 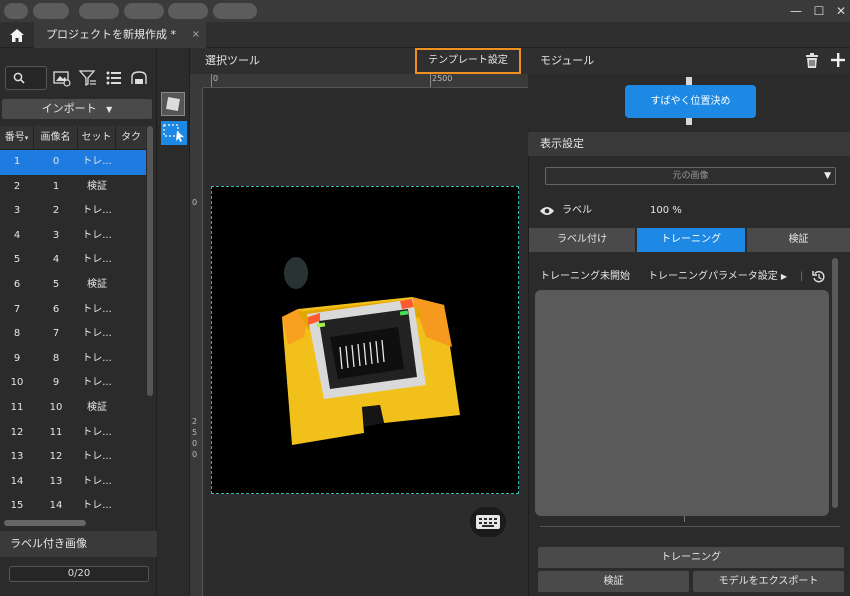 I want to click on table-cell-no: 6, so click(x=17, y=284).